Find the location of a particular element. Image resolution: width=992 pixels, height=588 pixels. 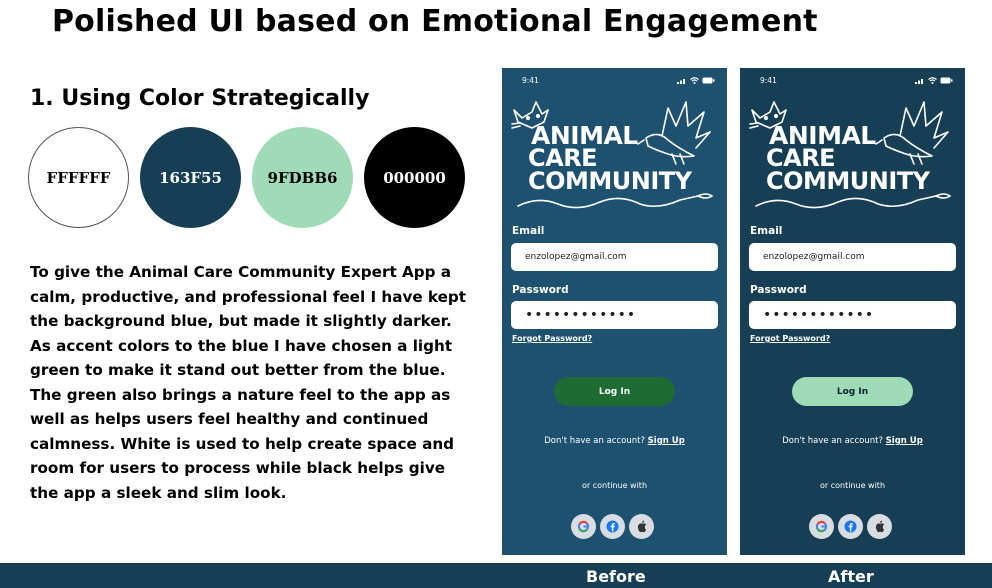

swatch-dark-blue: 163F55 is located at coordinates (190, 177).